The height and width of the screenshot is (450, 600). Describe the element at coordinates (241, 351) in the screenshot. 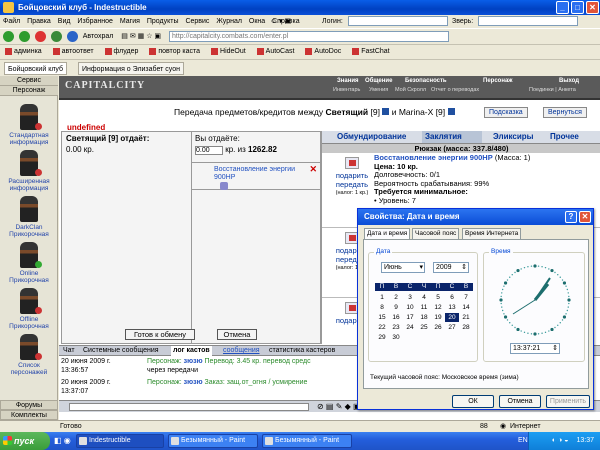

I see `chat-tab-messages: сообщения` at that location.